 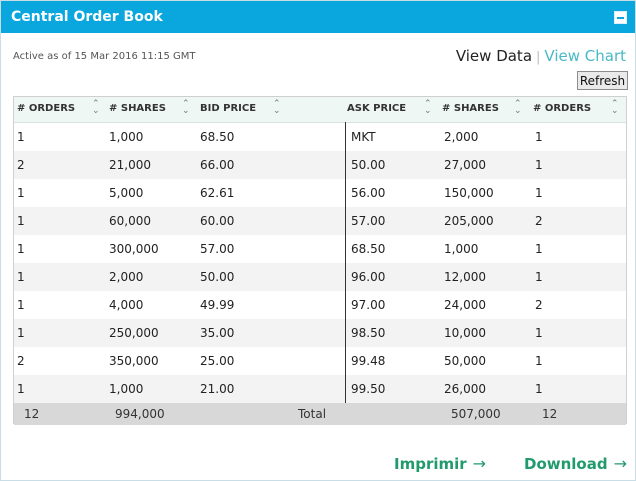 What do you see at coordinates (217, 193) in the screenshot?
I see `bid-price-cell: 62.61` at bounding box center [217, 193].